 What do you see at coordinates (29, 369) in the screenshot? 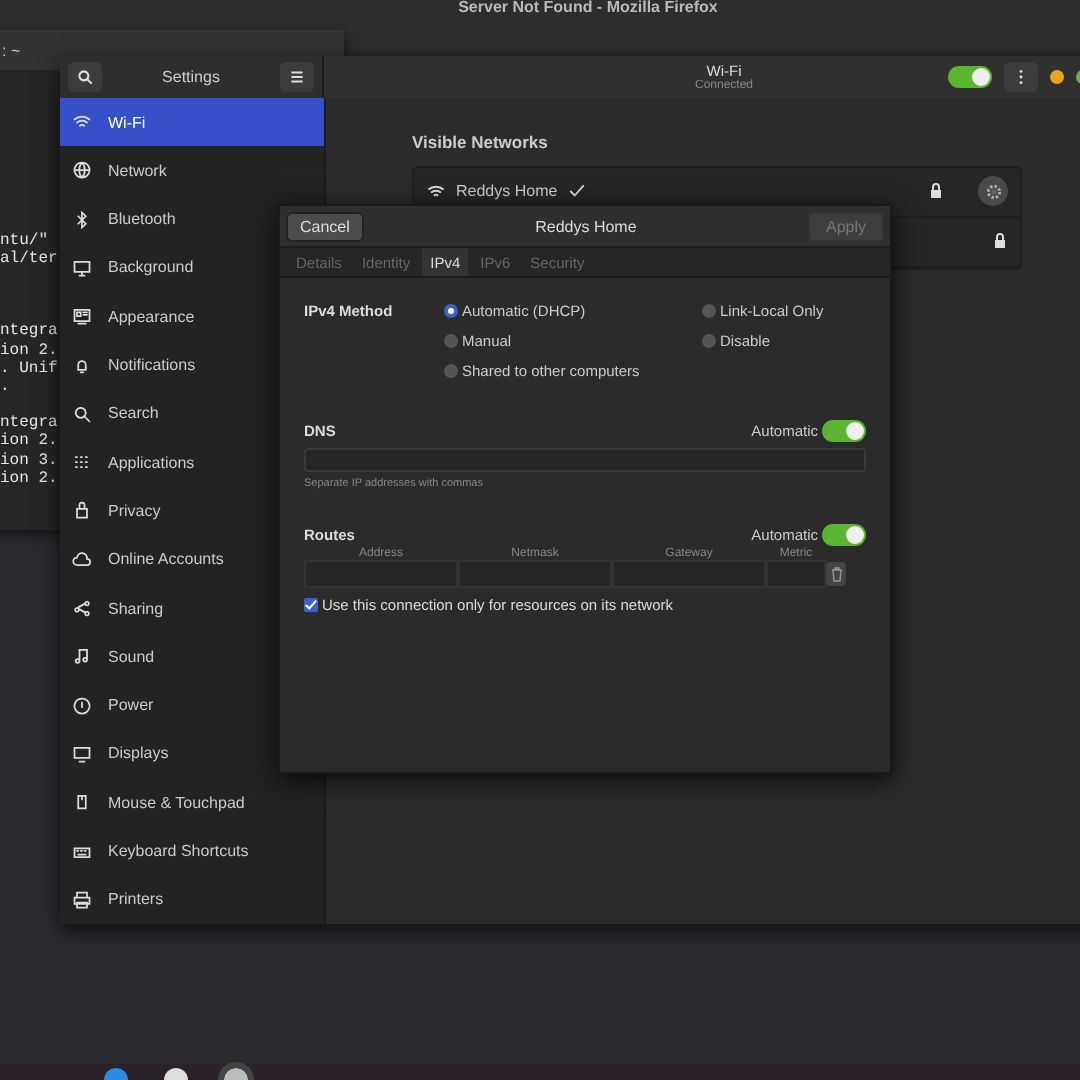
I see `terminal-text: . Unif` at bounding box center [29, 369].